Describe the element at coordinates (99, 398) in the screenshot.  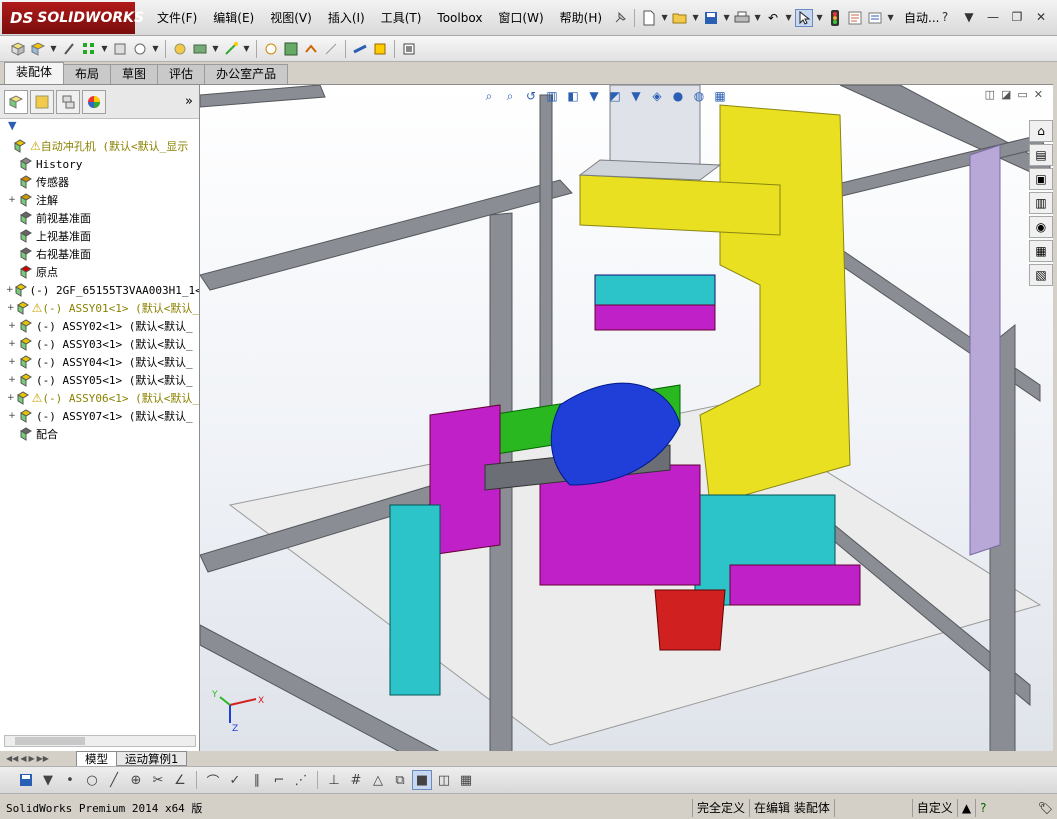
I see `tree-item: + ⚠ (-) ASSY06<1> (默认<默认_` at that location.